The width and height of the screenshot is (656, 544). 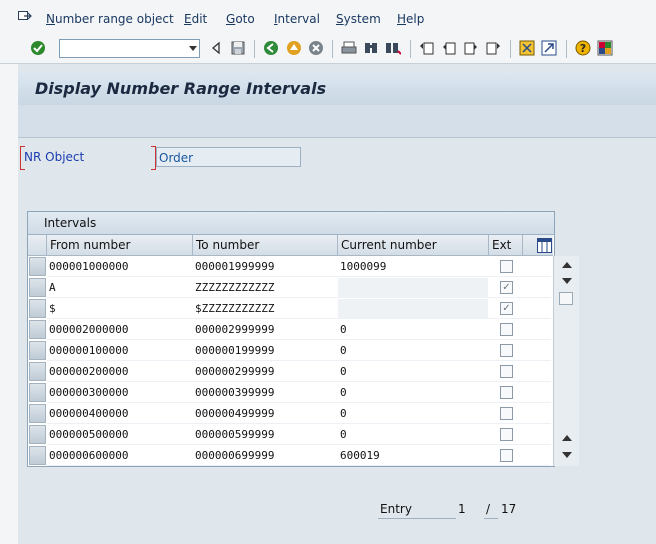 What do you see at coordinates (410, 19) in the screenshot?
I see `menu-help: Help` at bounding box center [410, 19].